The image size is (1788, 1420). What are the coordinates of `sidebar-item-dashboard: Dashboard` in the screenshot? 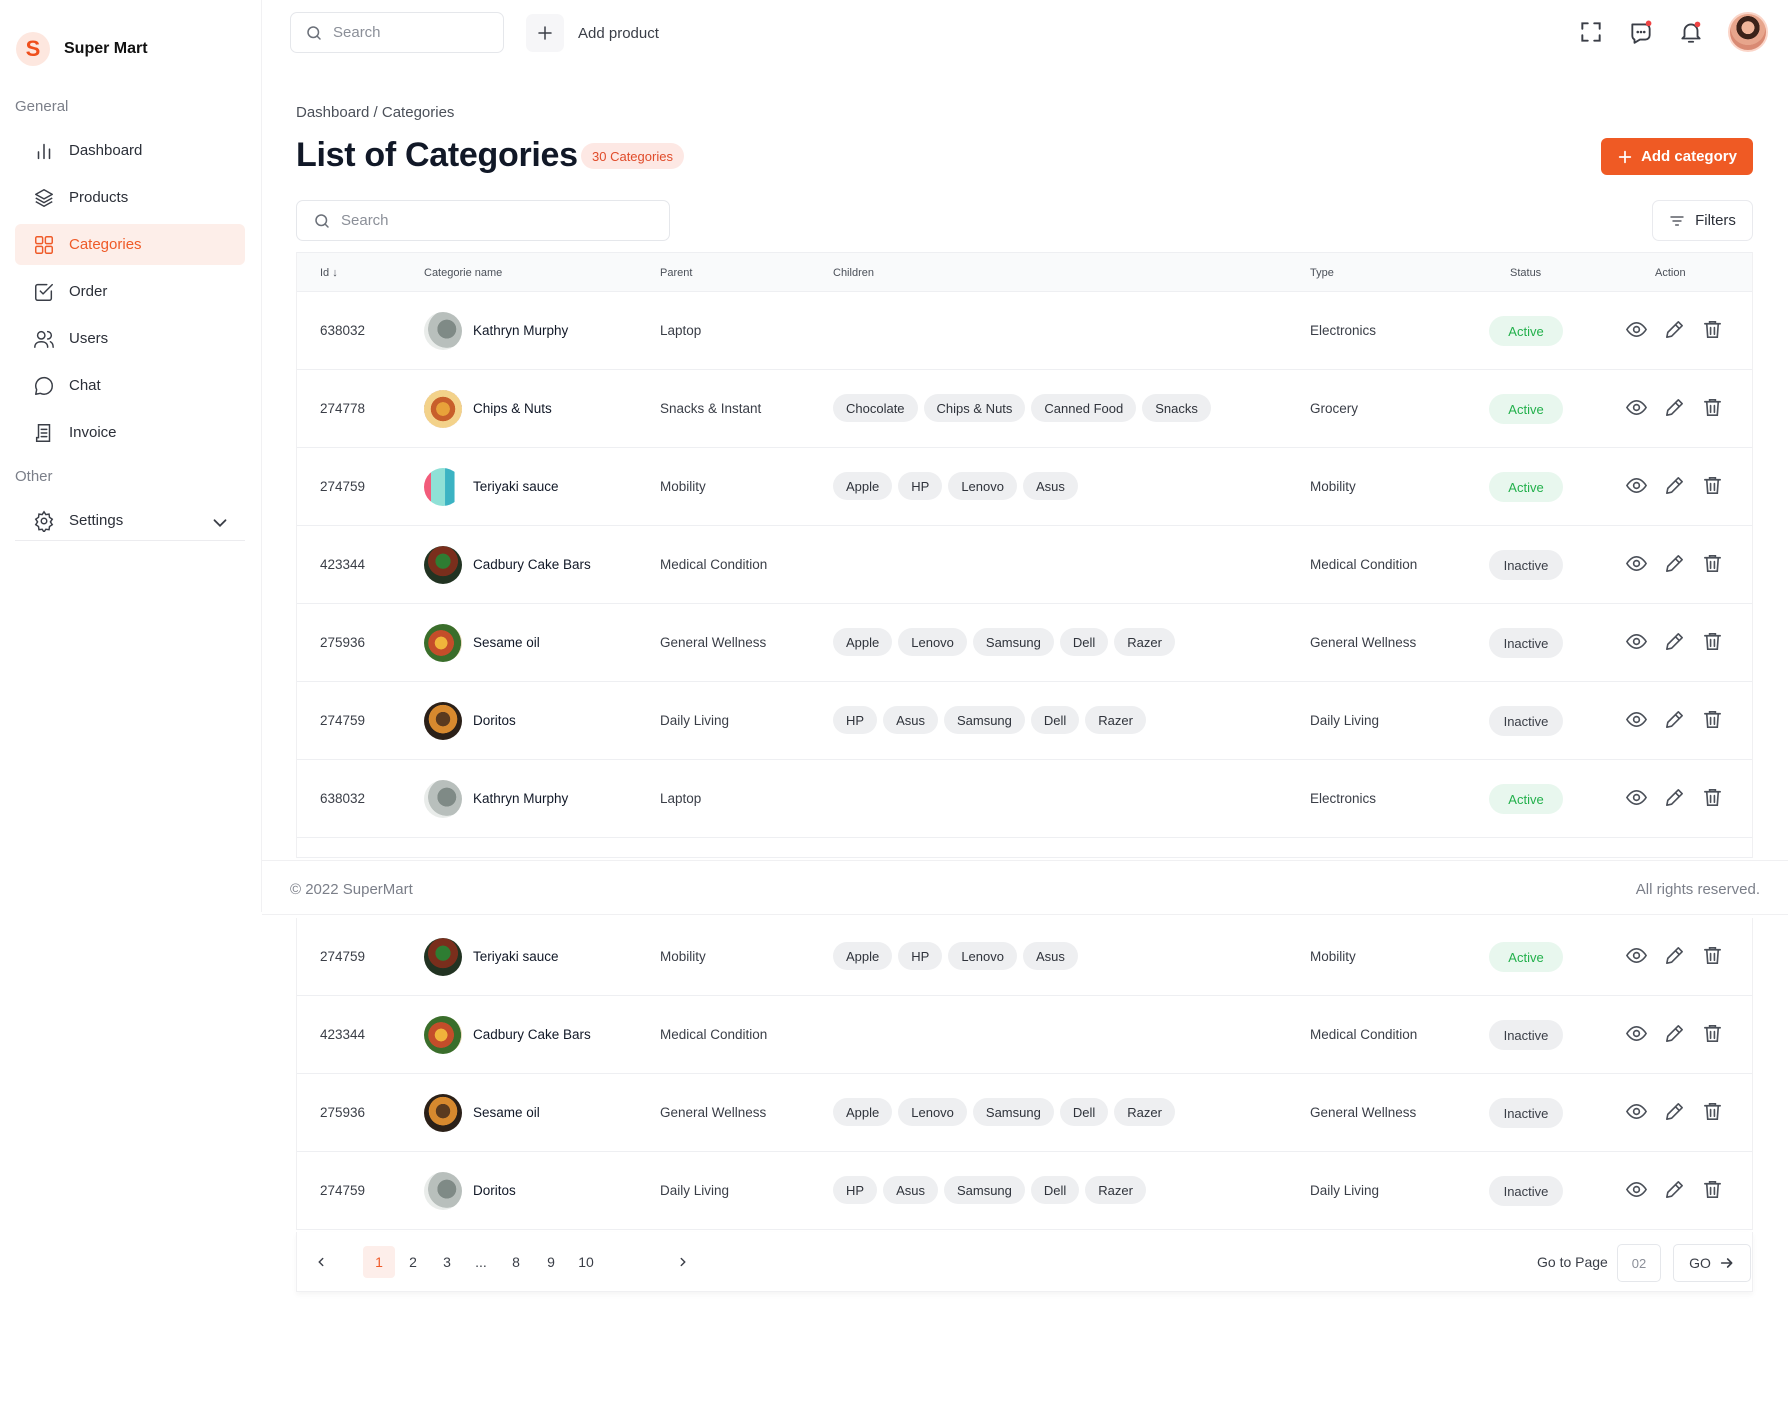 It's located at (130, 150).